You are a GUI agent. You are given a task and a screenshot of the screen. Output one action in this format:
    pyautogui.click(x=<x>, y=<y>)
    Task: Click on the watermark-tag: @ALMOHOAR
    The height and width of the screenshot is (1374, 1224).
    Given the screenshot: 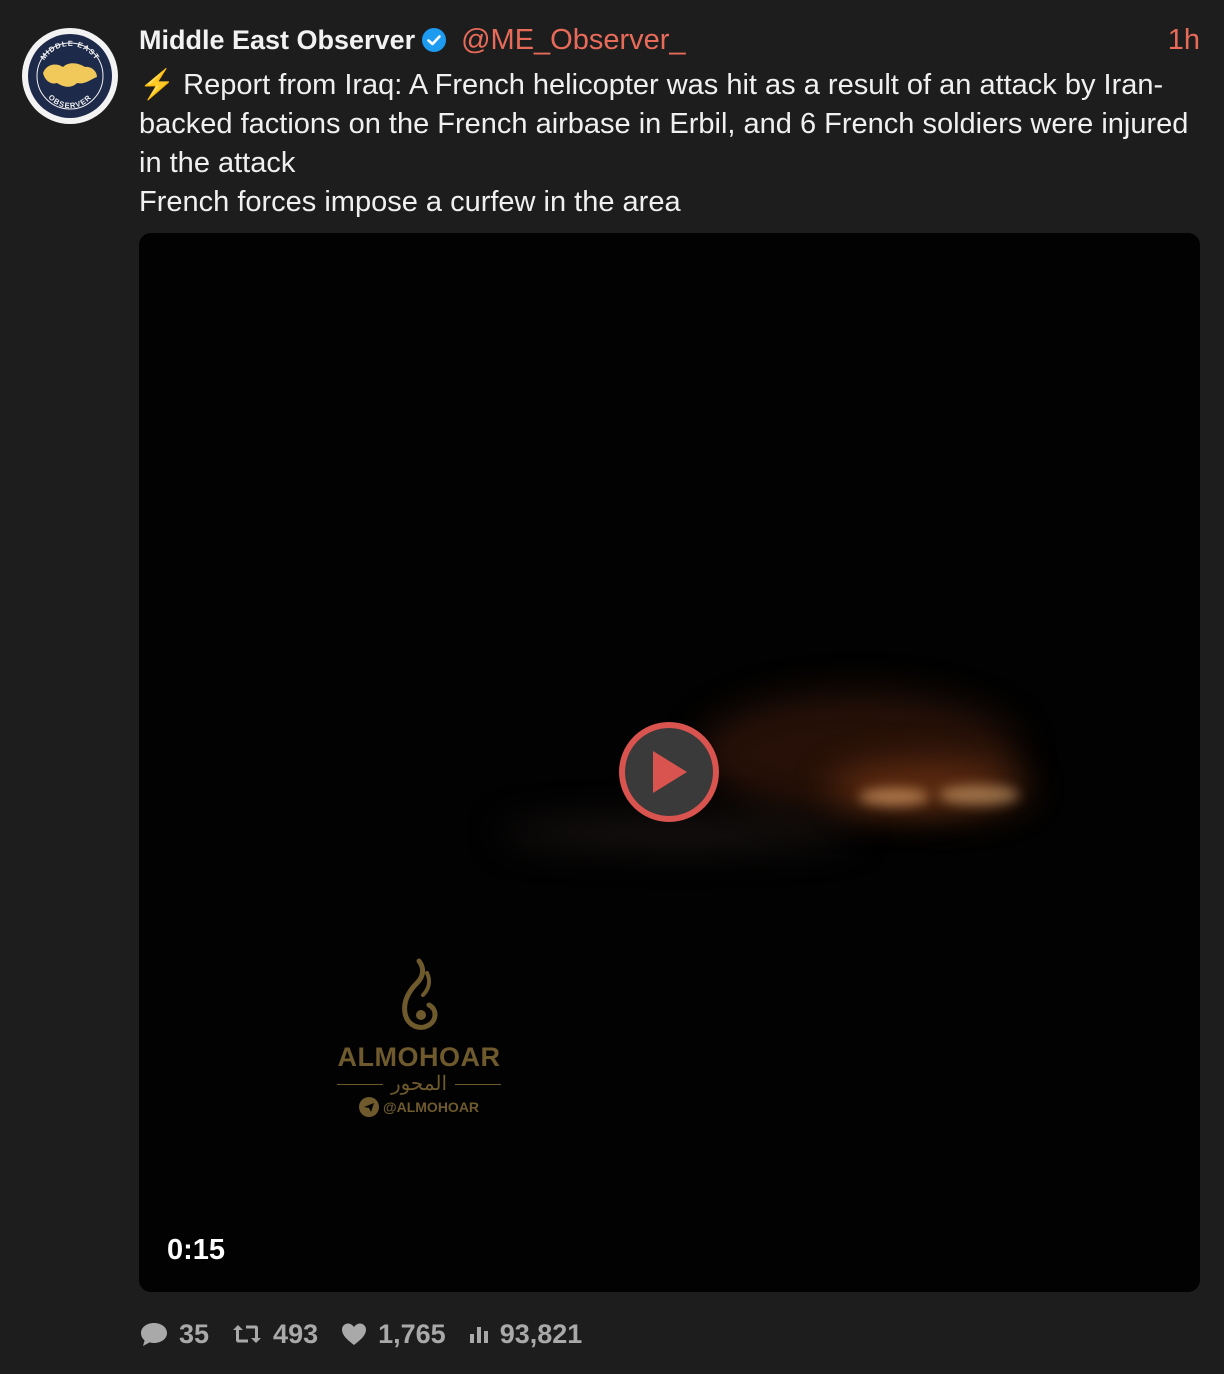 What is the action you would take?
    pyautogui.click(x=419, y=1107)
    